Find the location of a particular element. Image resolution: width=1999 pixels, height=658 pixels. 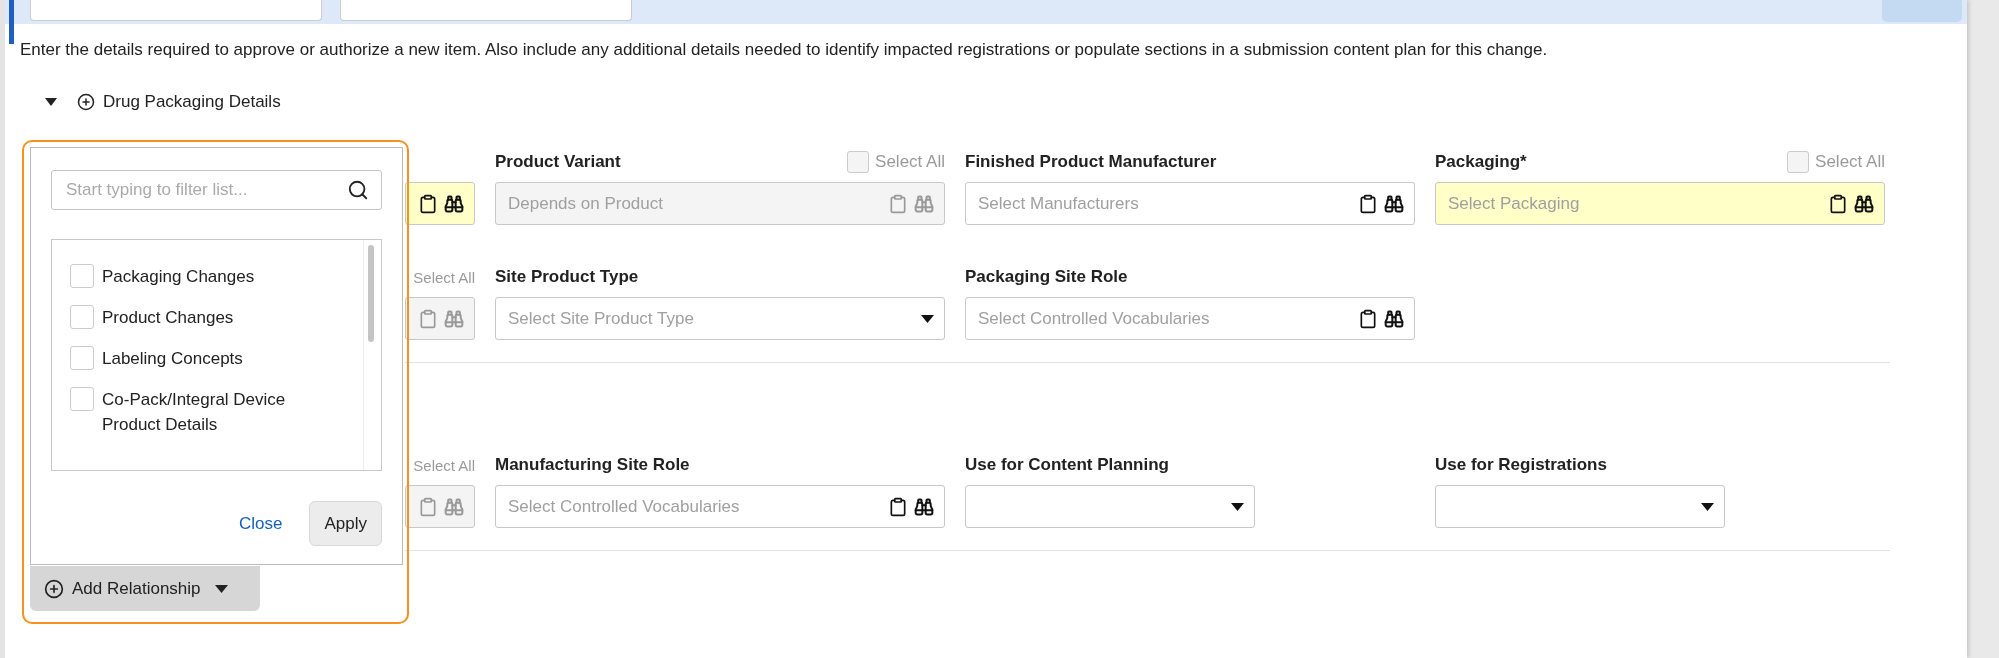

field-label: Packaging* is located at coordinates (1481, 162).